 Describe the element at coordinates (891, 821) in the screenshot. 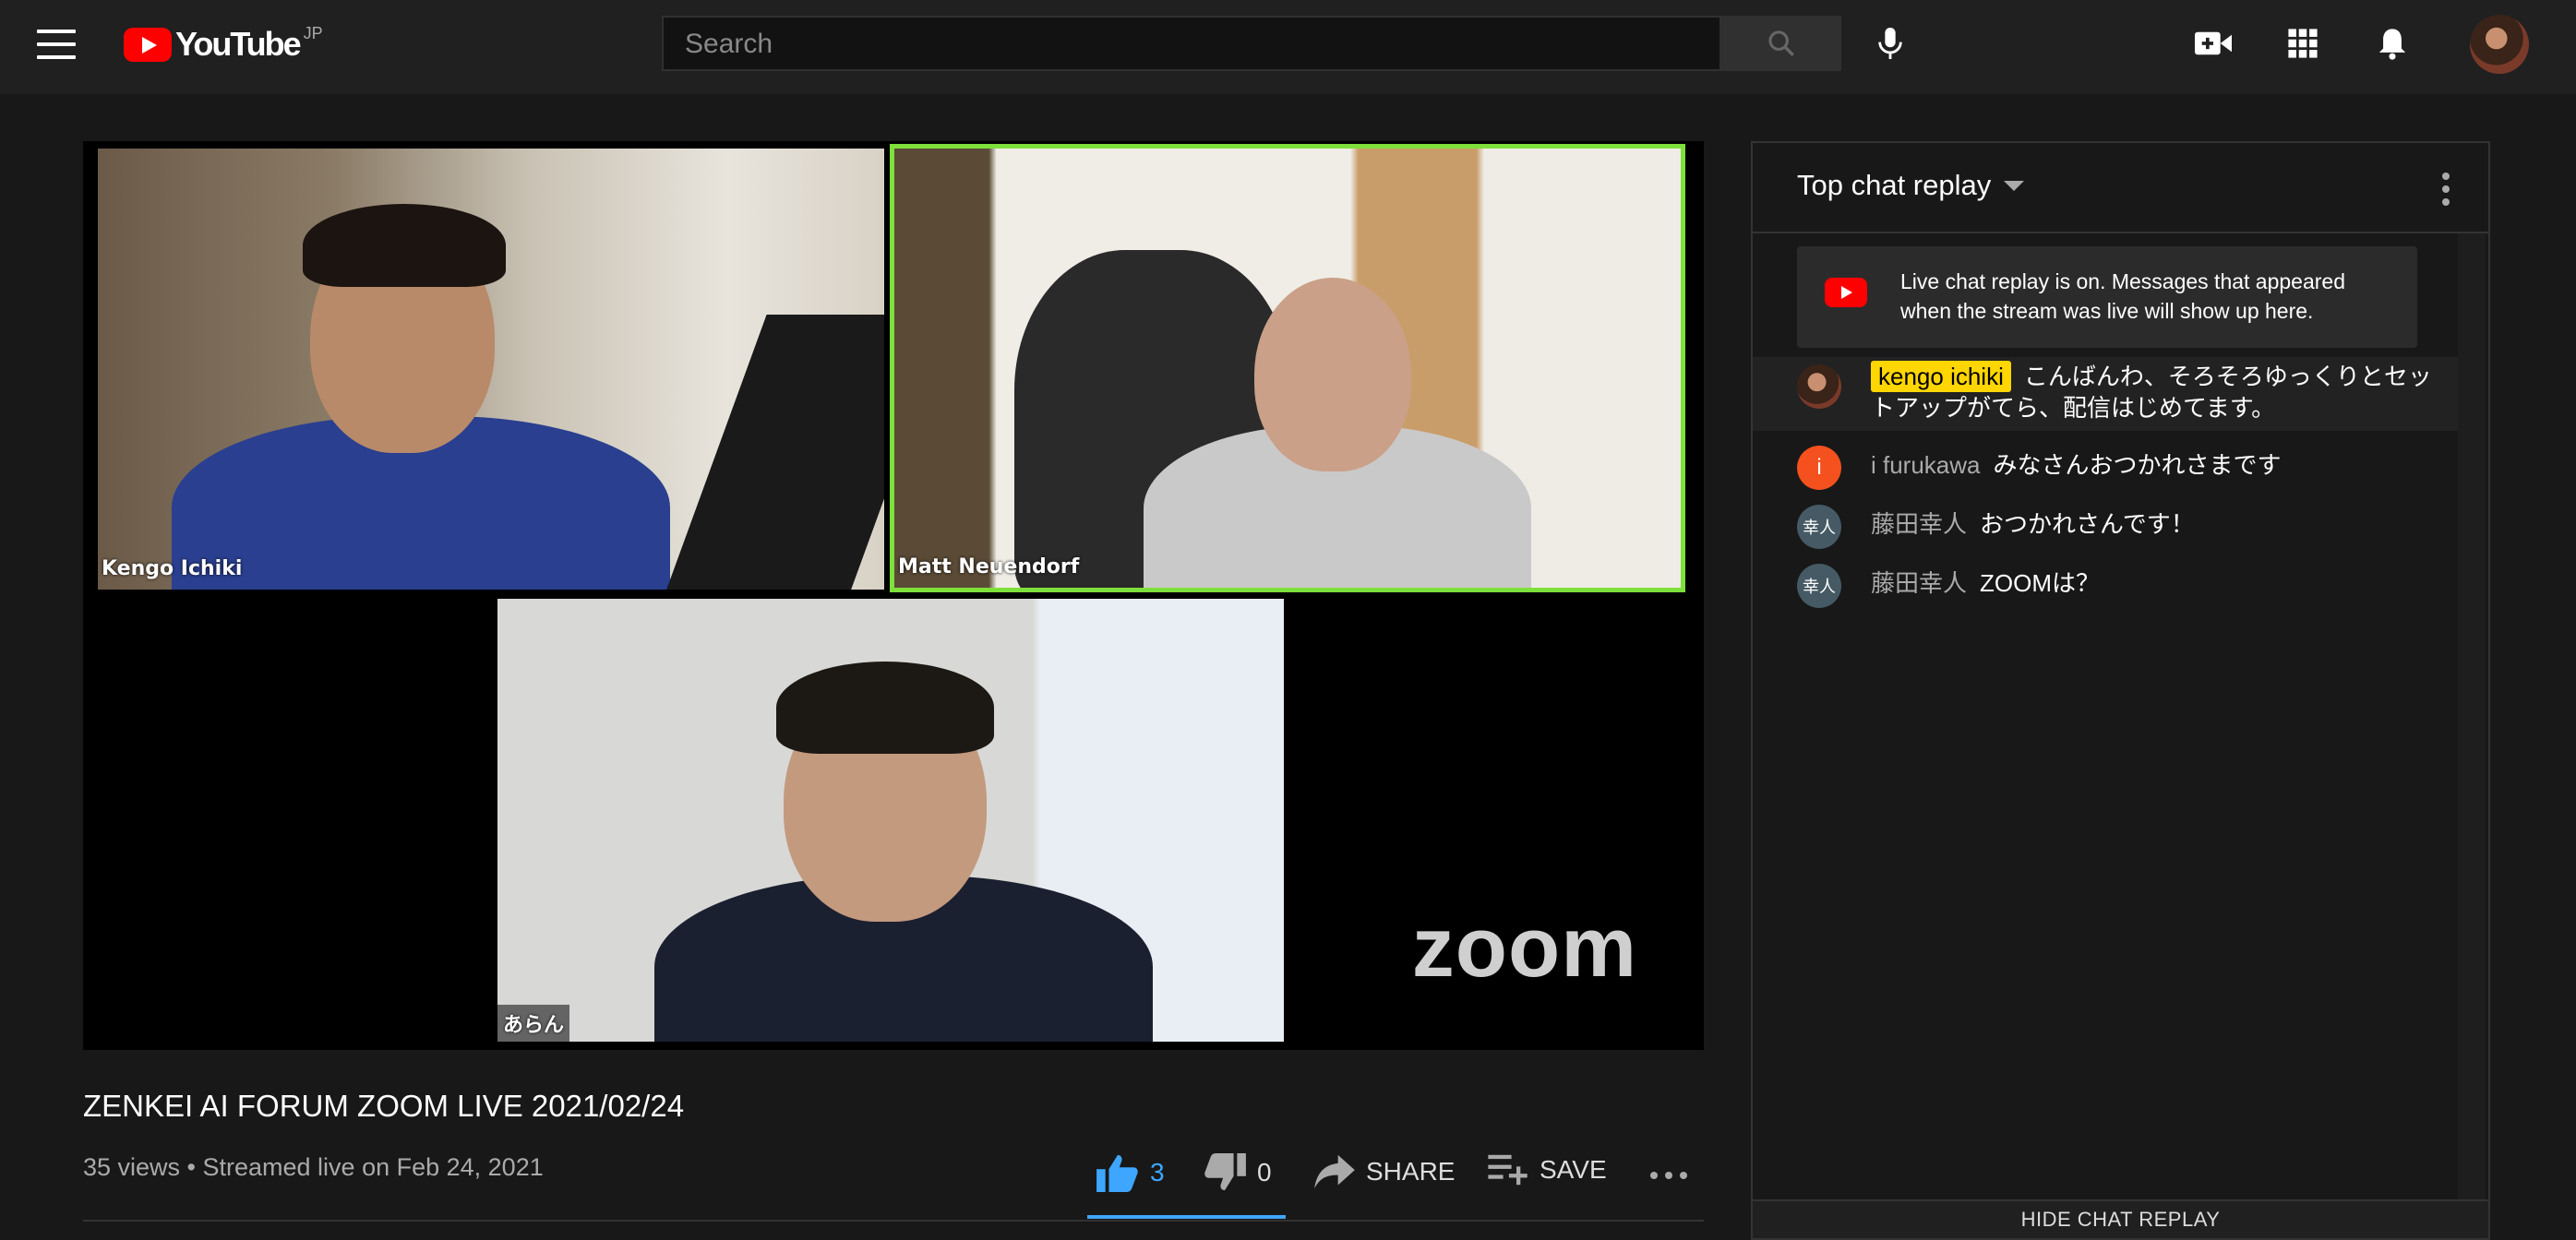

I see `participant-tile-alan: あらん` at that location.